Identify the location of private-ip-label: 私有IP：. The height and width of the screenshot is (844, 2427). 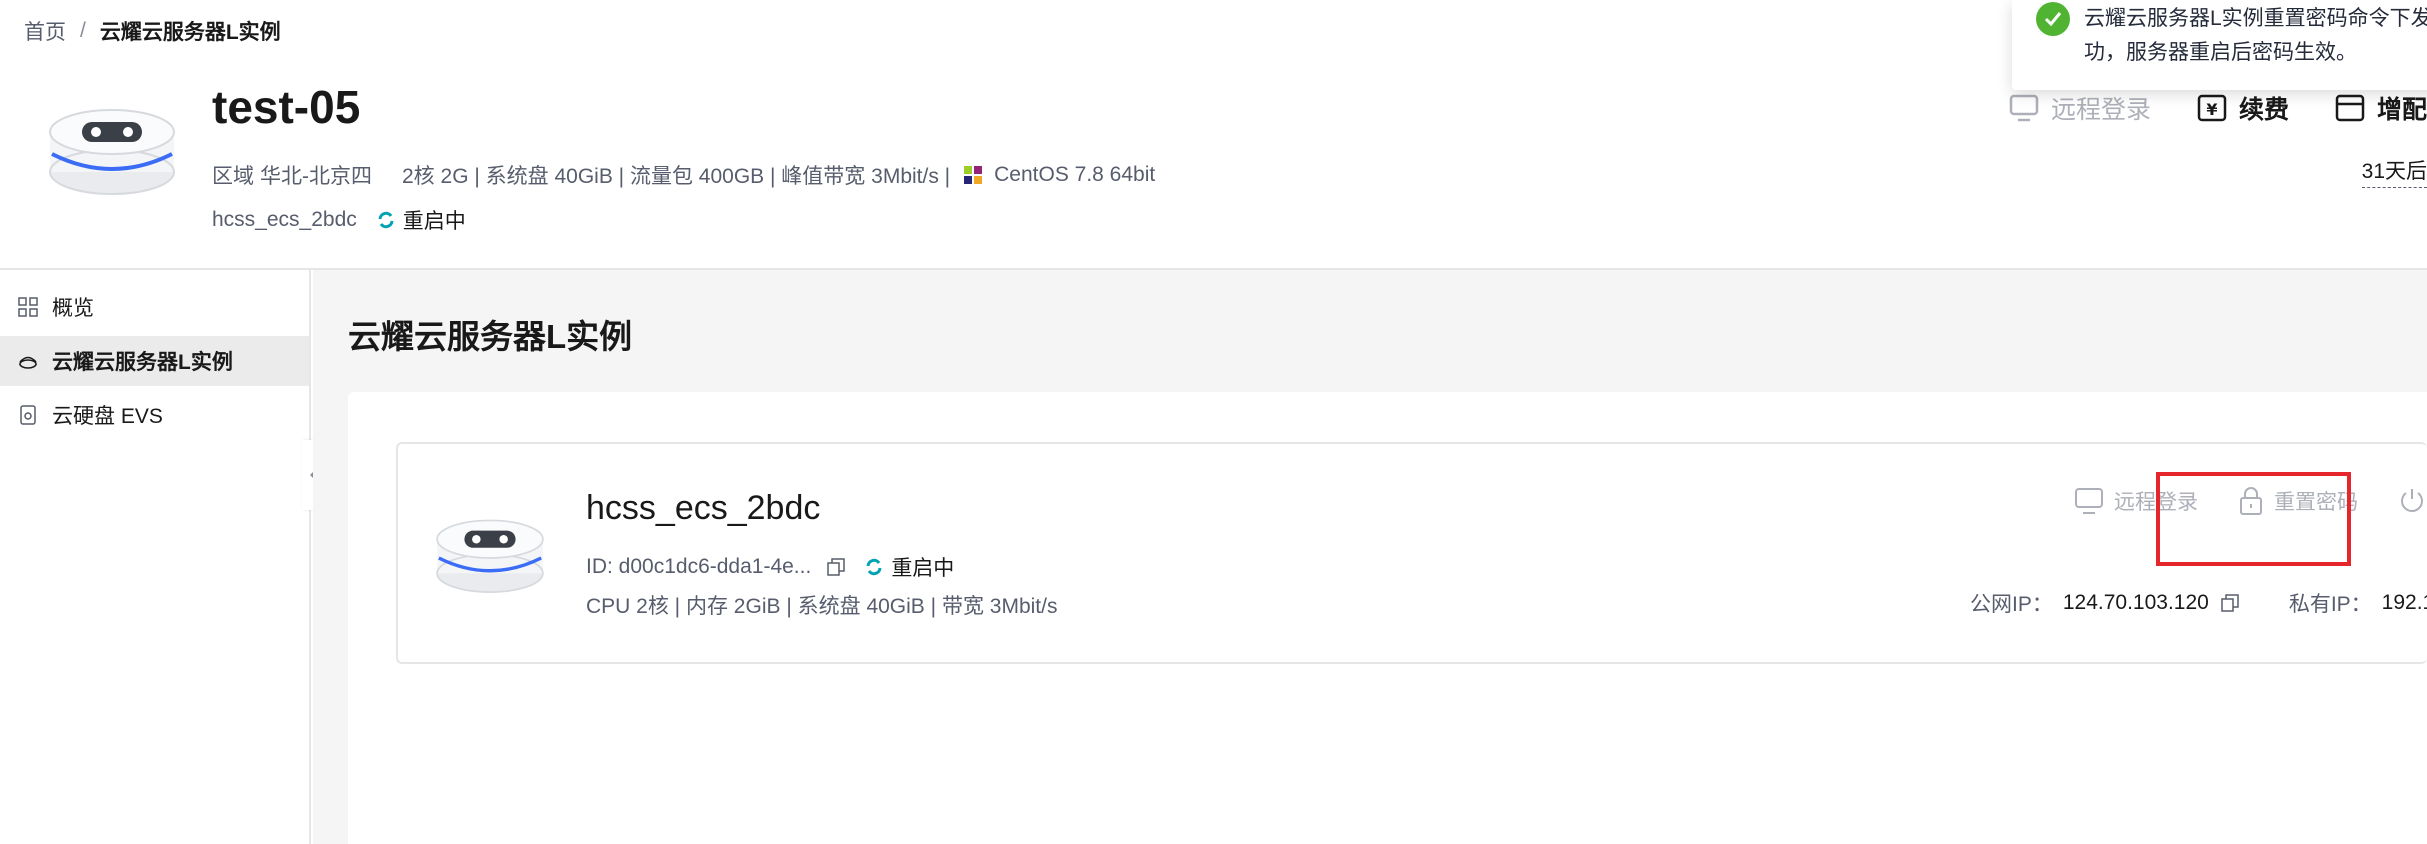
(2330, 604).